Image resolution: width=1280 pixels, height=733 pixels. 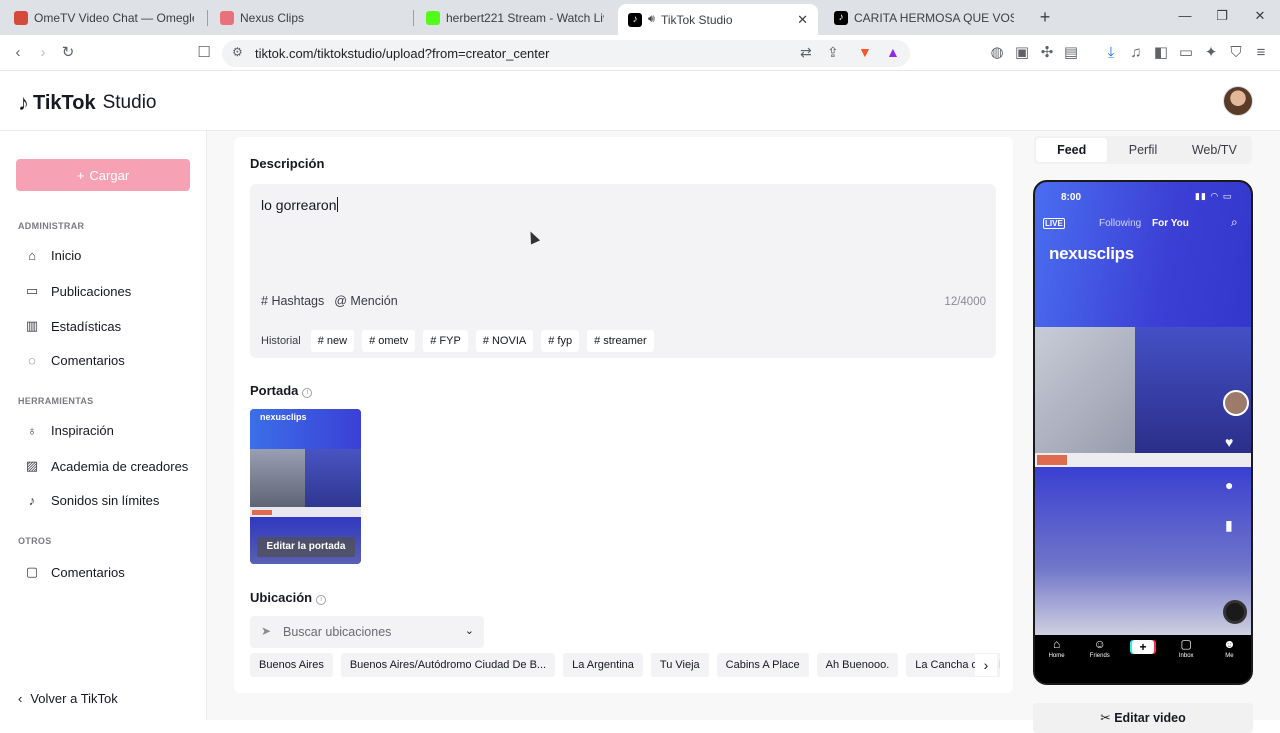 I want to click on location-placeholder: Buscar ubicaciones, so click(x=337, y=632).